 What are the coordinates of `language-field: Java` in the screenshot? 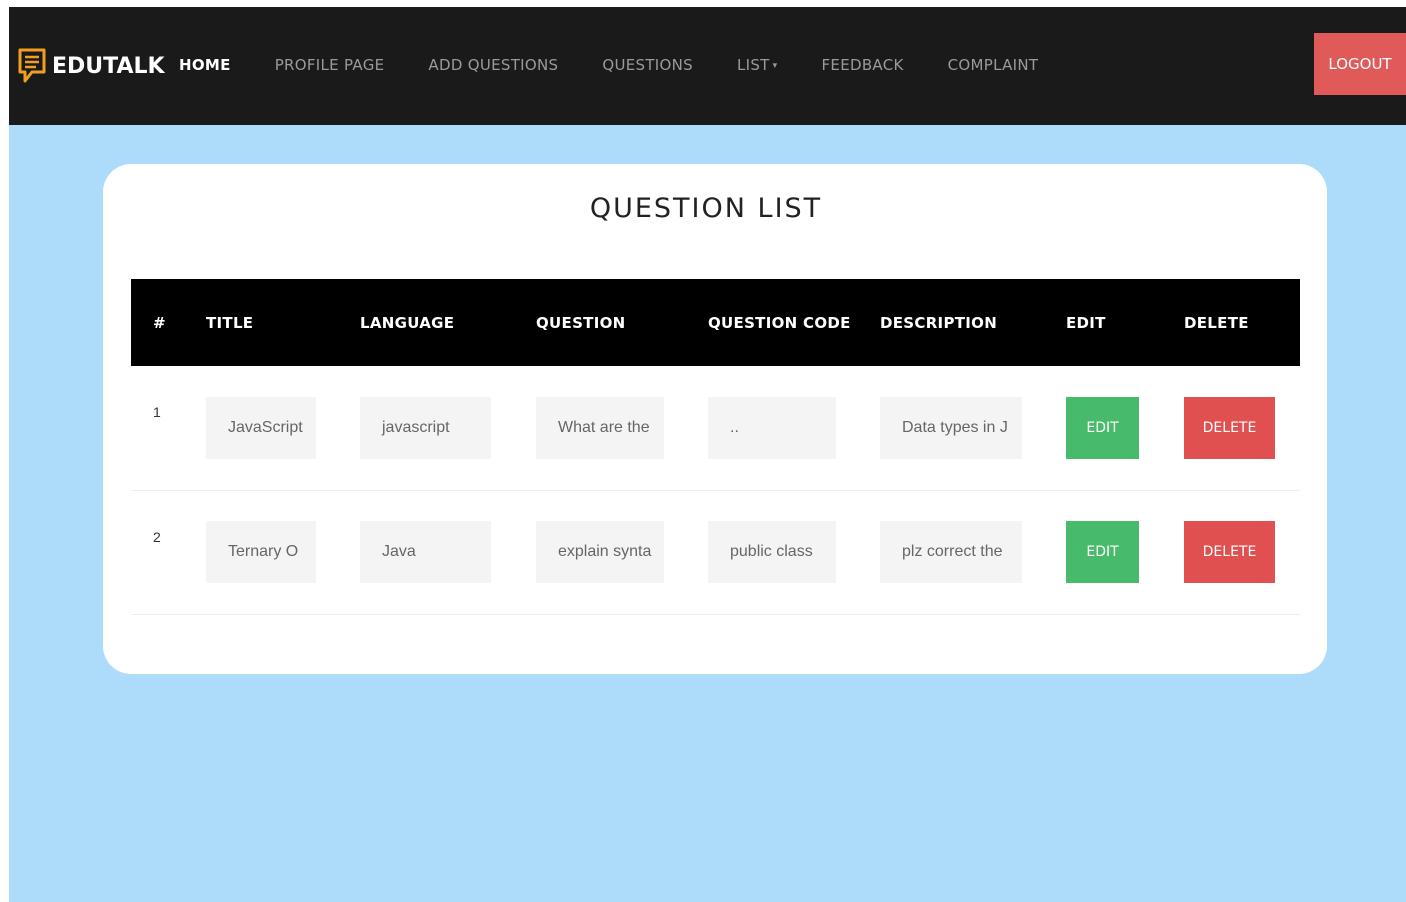 It's located at (425, 552).